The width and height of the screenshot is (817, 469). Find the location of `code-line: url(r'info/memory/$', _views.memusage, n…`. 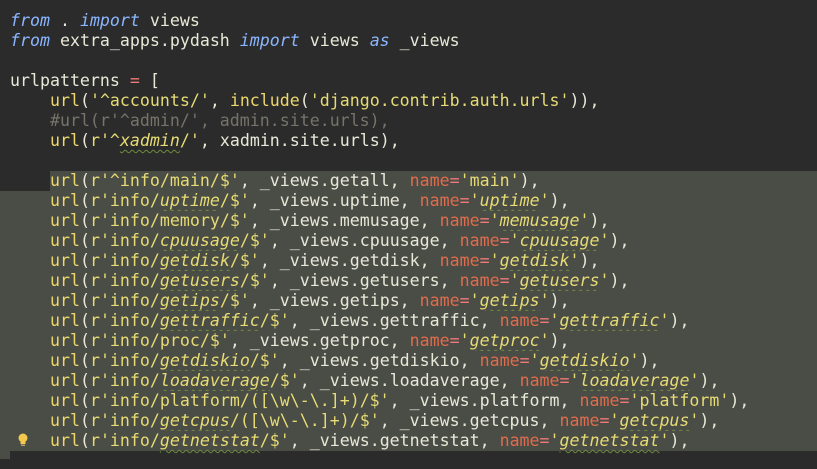

code-line: url(r'info/memory/$', _views.memusage, n… is located at coordinates (408, 221).